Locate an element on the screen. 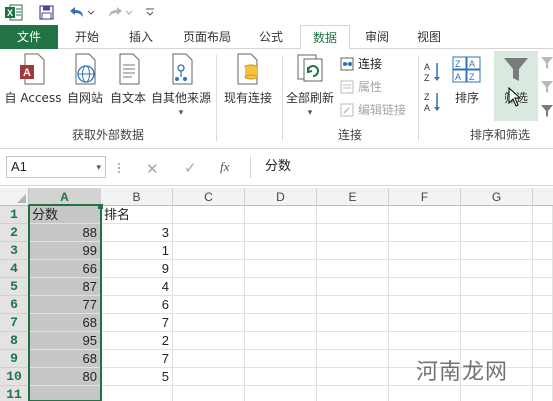 The height and width of the screenshot is (401, 553). column-header-d: D is located at coordinates (281, 197).